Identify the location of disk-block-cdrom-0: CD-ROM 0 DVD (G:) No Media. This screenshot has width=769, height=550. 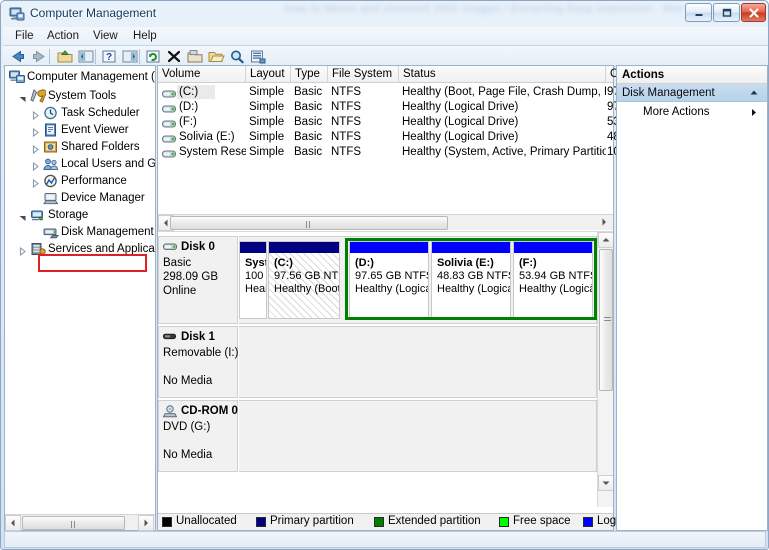
(377, 436).